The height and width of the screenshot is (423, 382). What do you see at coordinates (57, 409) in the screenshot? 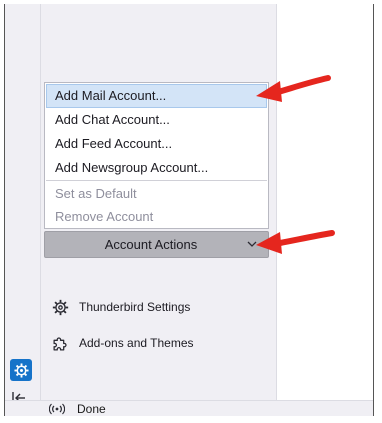
I see `broadcast-icon` at bounding box center [57, 409].